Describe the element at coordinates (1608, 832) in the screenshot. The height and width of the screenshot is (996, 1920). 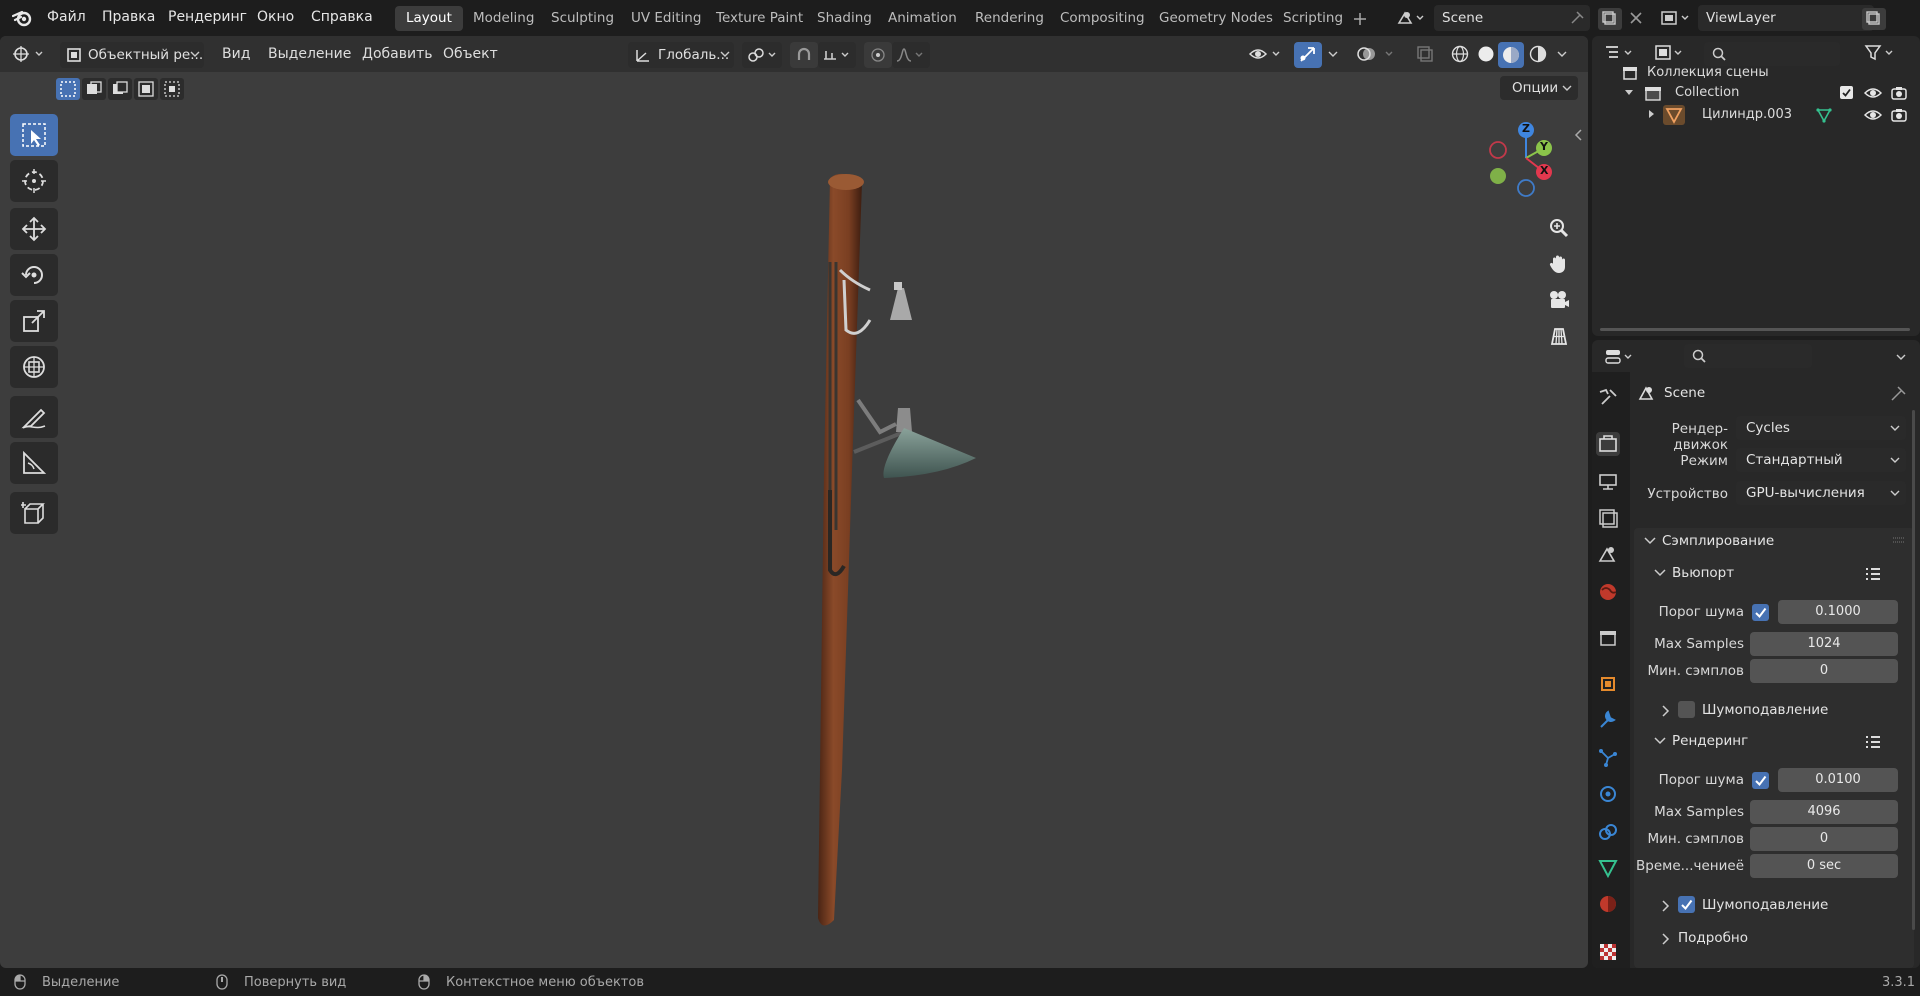
I see `constraints-tab-icon` at that location.